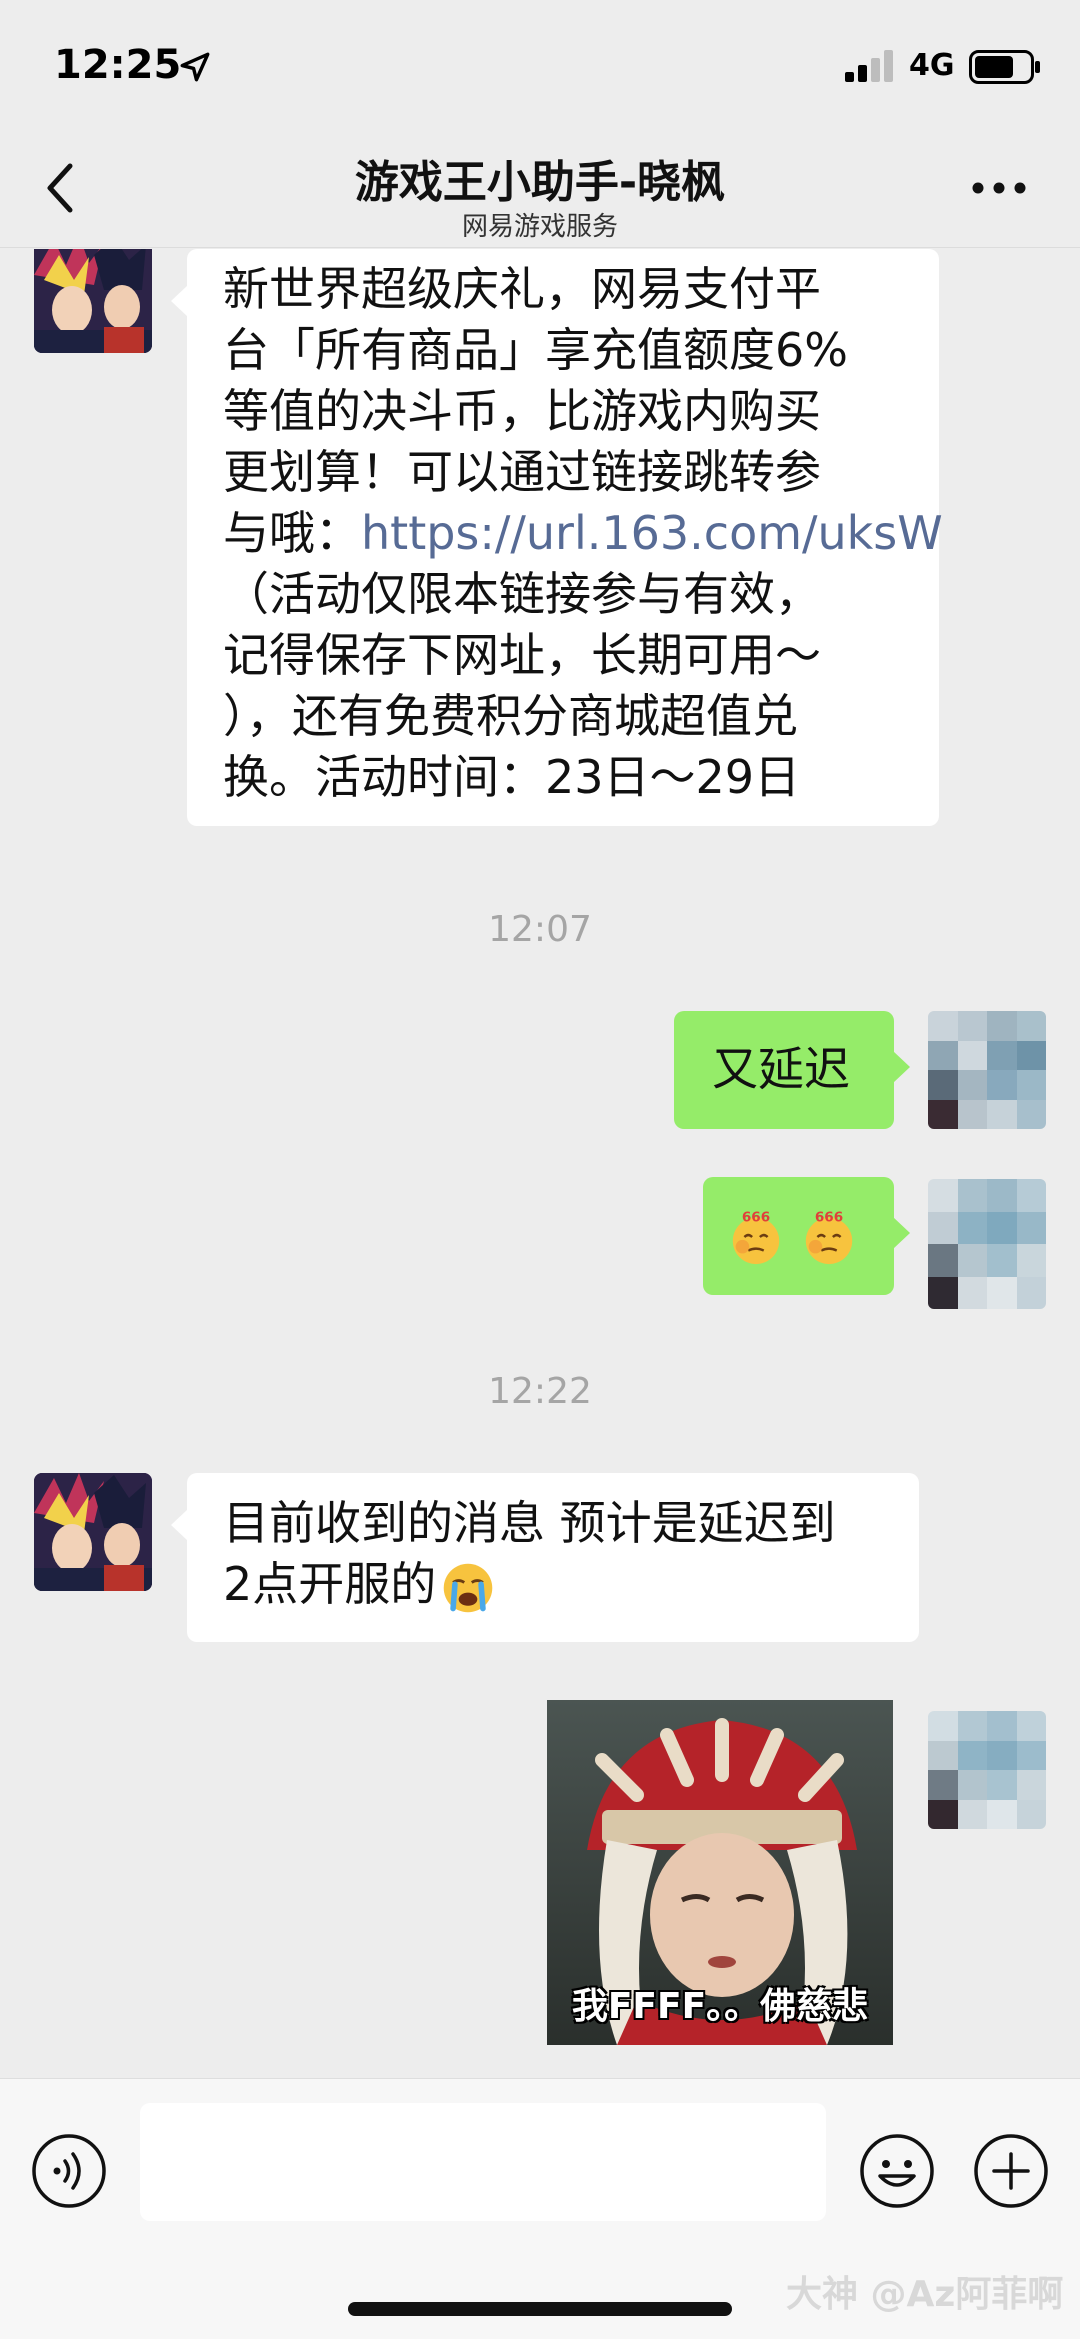 Image resolution: width=1080 pixels, height=2339 pixels. Describe the element at coordinates (529, 1523) in the screenshot. I see `message-text-line: 目前收到的消息 预计是延迟到` at that location.